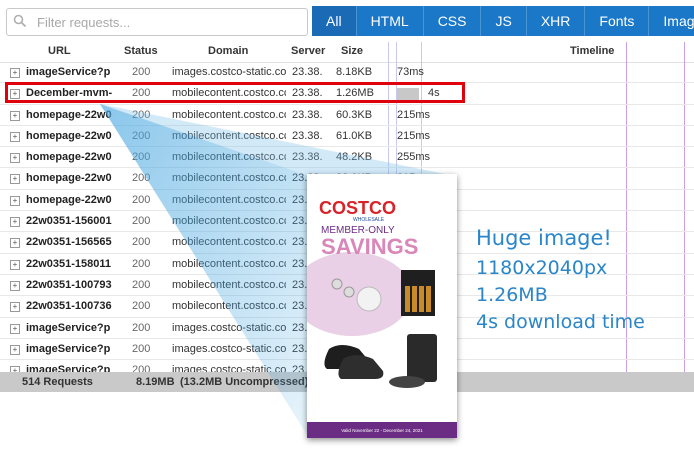  What do you see at coordinates (357, 208) in the screenshot?
I see `flyer-brand: COSTCO` at bounding box center [357, 208].